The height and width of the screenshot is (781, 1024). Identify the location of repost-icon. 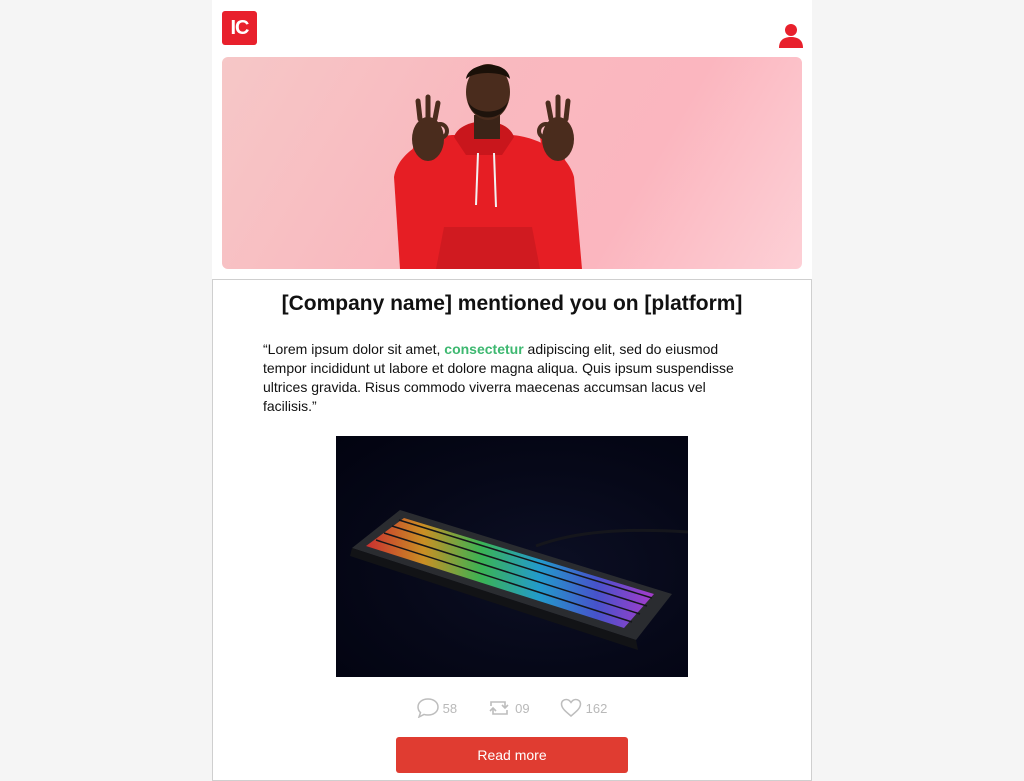
(499, 708).